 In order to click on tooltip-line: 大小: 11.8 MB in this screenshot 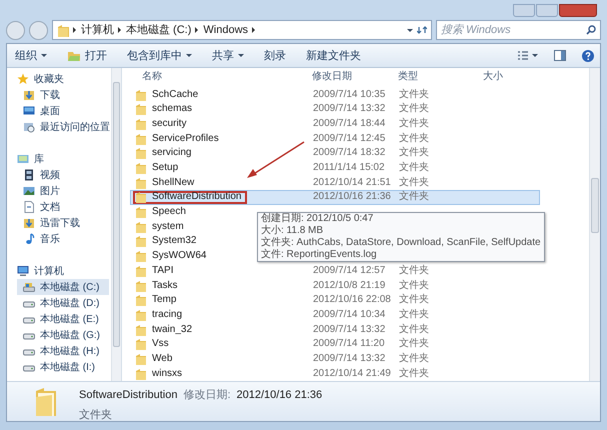, I will do `click(292, 230)`.